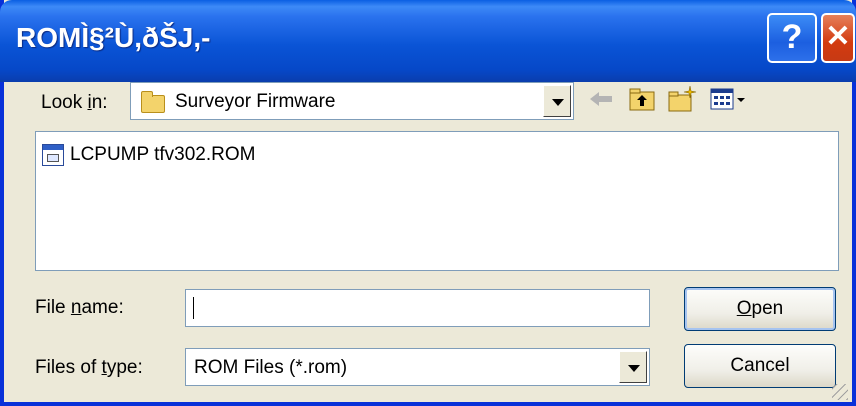 Image resolution: width=856 pixels, height=406 pixels. I want to click on window-title: ROMÌ§²Ù,ðŠJ,-, so click(113, 37).